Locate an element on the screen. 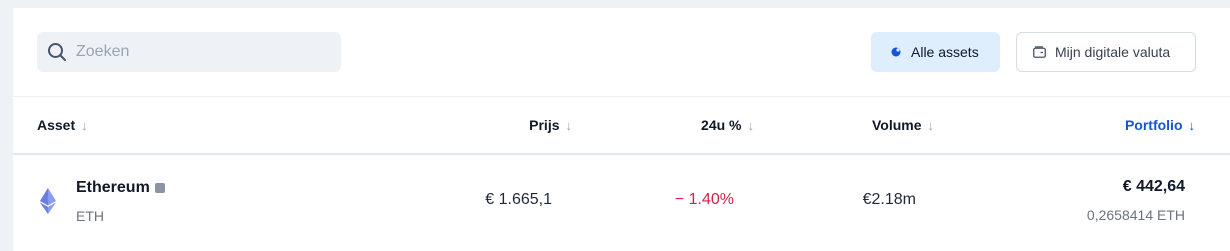  column-header-price: Prijs ↓ is located at coordinates (550, 125).